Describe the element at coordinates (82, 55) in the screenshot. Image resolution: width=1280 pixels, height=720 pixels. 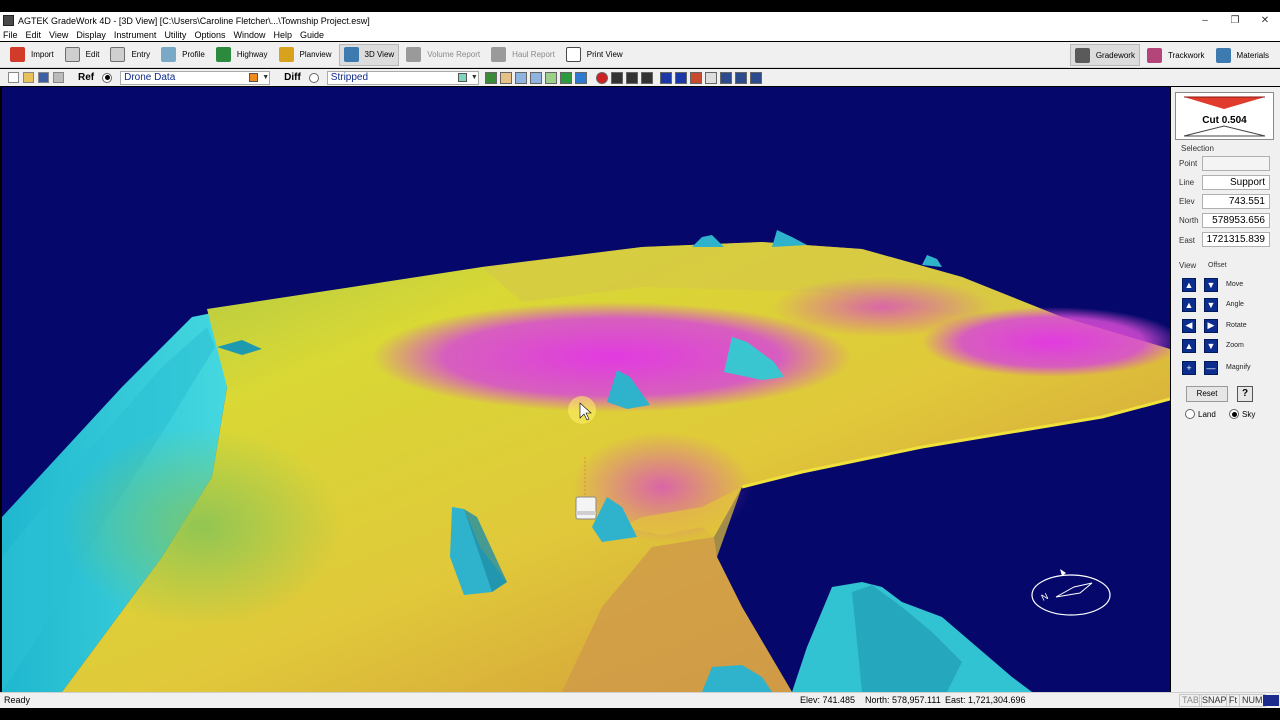
I see `edit-button: Edit` at that location.